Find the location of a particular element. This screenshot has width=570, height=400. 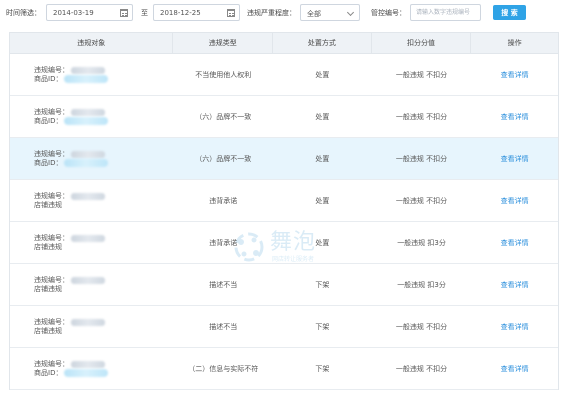

start-date-value: 2014-03-19 is located at coordinates (73, 13).